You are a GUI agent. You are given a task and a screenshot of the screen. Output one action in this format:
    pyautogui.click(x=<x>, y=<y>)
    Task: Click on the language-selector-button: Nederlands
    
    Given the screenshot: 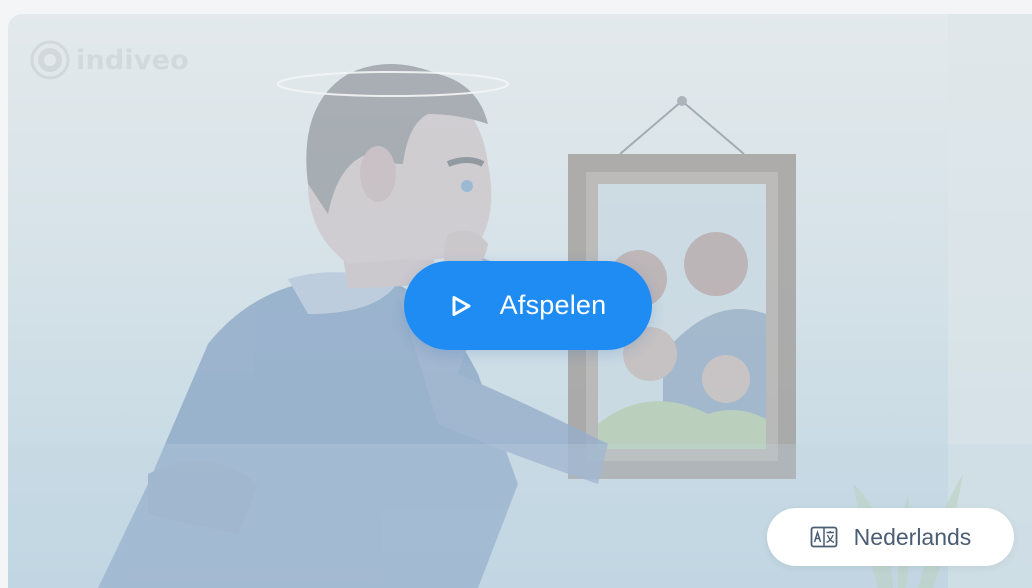 What is the action you would take?
    pyautogui.click(x=890, y=537)
    